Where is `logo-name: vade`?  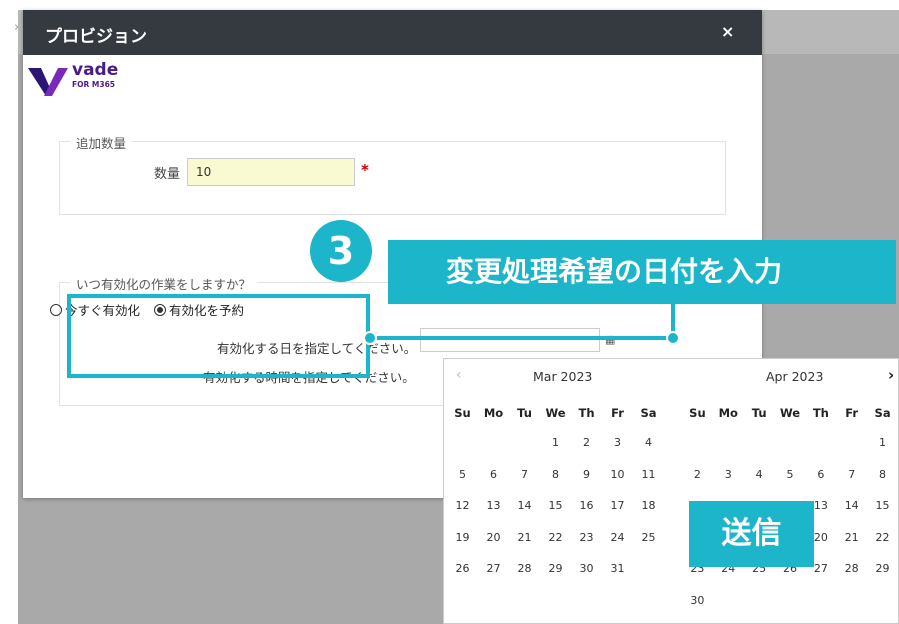 logo-name: vade is located at coordinates (95, 70).